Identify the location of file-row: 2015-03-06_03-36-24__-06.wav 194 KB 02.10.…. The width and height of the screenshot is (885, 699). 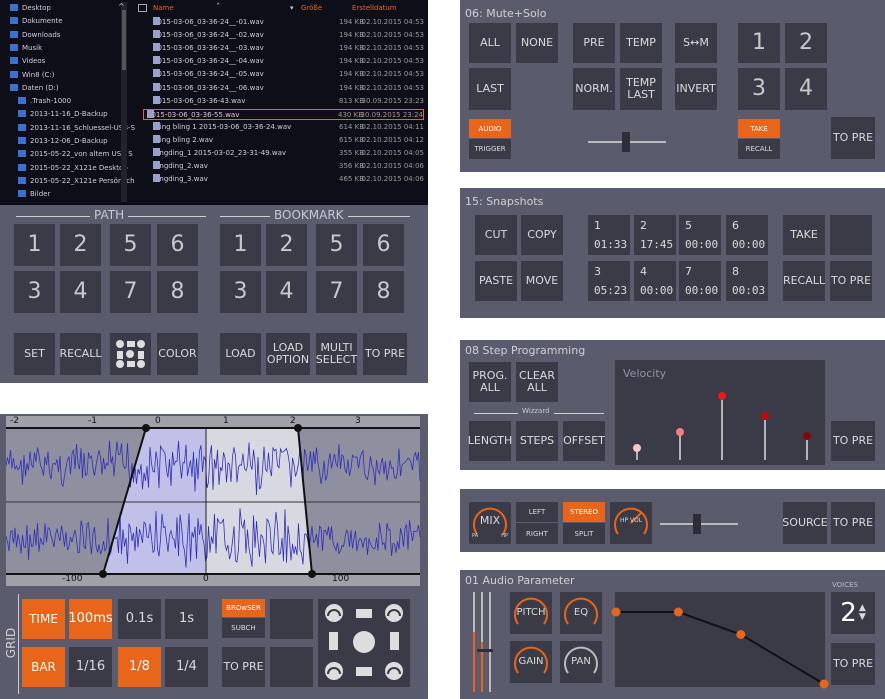
(287, 88).